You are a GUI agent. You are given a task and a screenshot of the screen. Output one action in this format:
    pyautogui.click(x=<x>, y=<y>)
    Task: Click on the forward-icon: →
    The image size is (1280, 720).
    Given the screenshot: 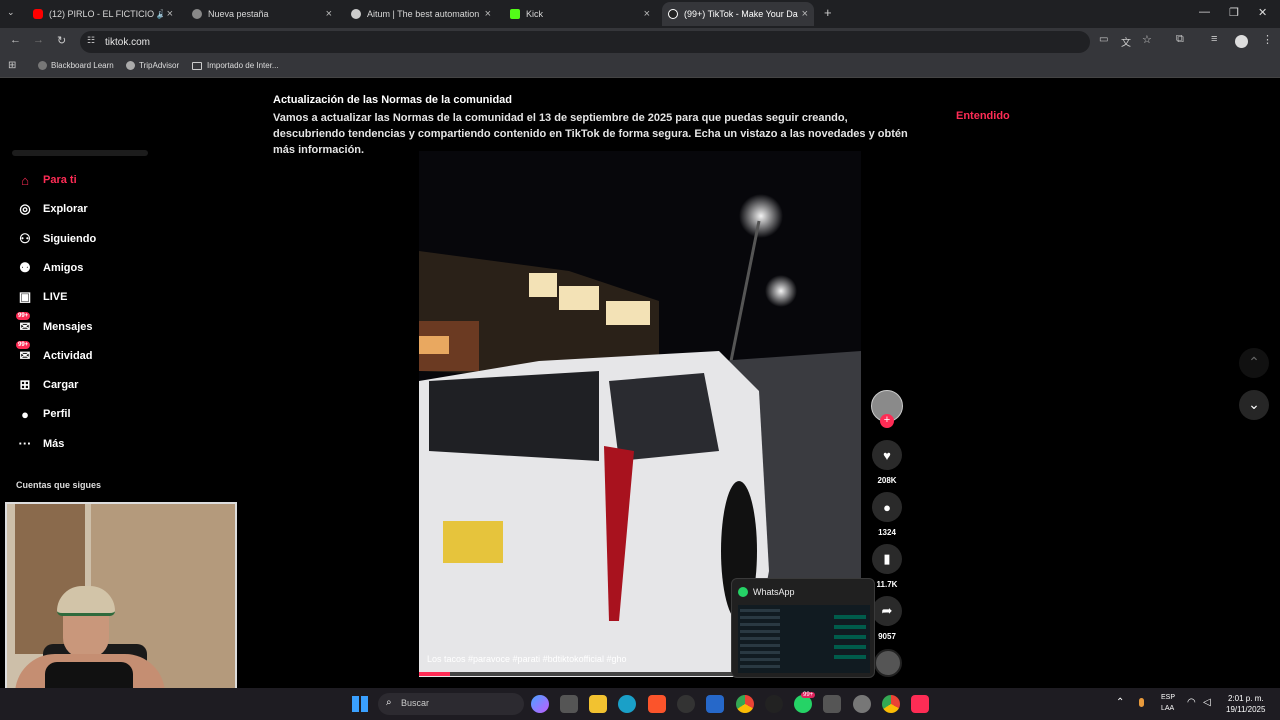 What is the action you would take?
    pyautogui.click(x=38, y=40)
    